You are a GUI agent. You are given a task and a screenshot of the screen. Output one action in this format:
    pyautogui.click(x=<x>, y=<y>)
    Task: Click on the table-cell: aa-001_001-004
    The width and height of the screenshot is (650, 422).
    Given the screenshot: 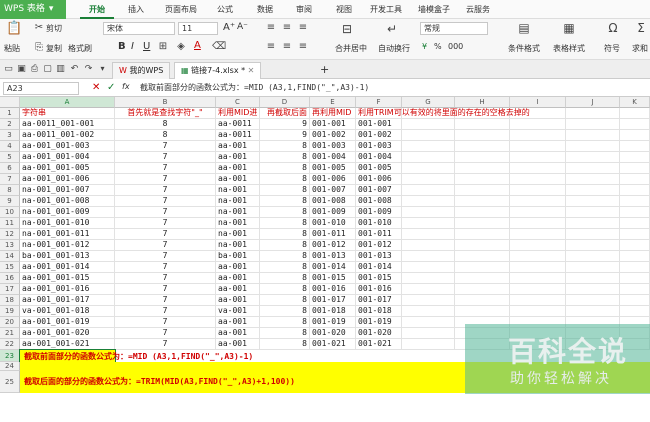 What is the action you would take?
    pyautogui.click(x=67, y=157)
    